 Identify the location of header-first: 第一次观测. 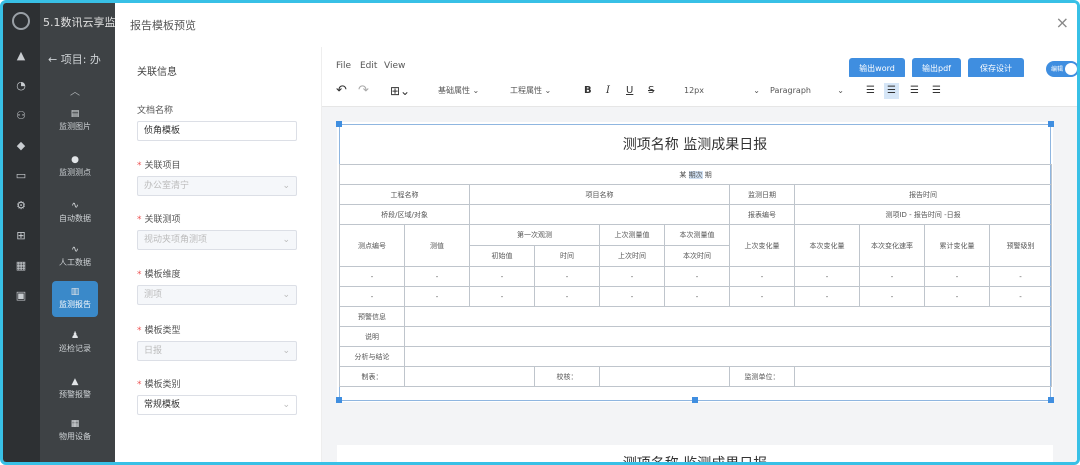
(534, 235).